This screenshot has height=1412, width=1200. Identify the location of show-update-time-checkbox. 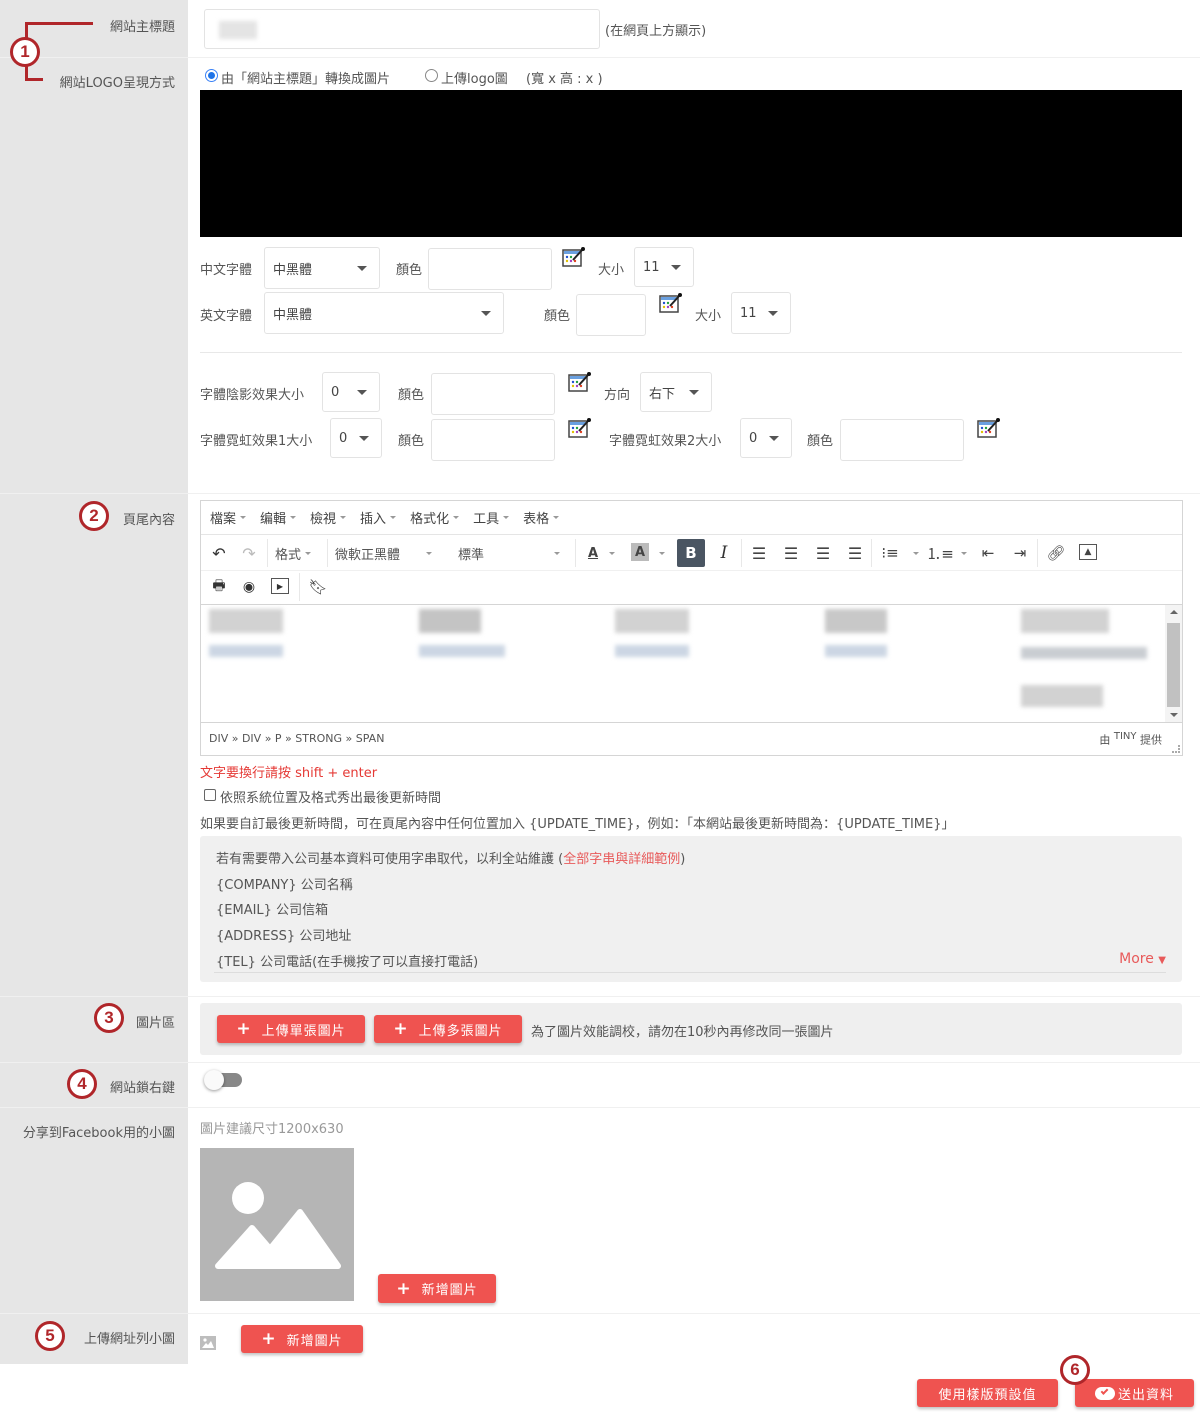
(210, 795).